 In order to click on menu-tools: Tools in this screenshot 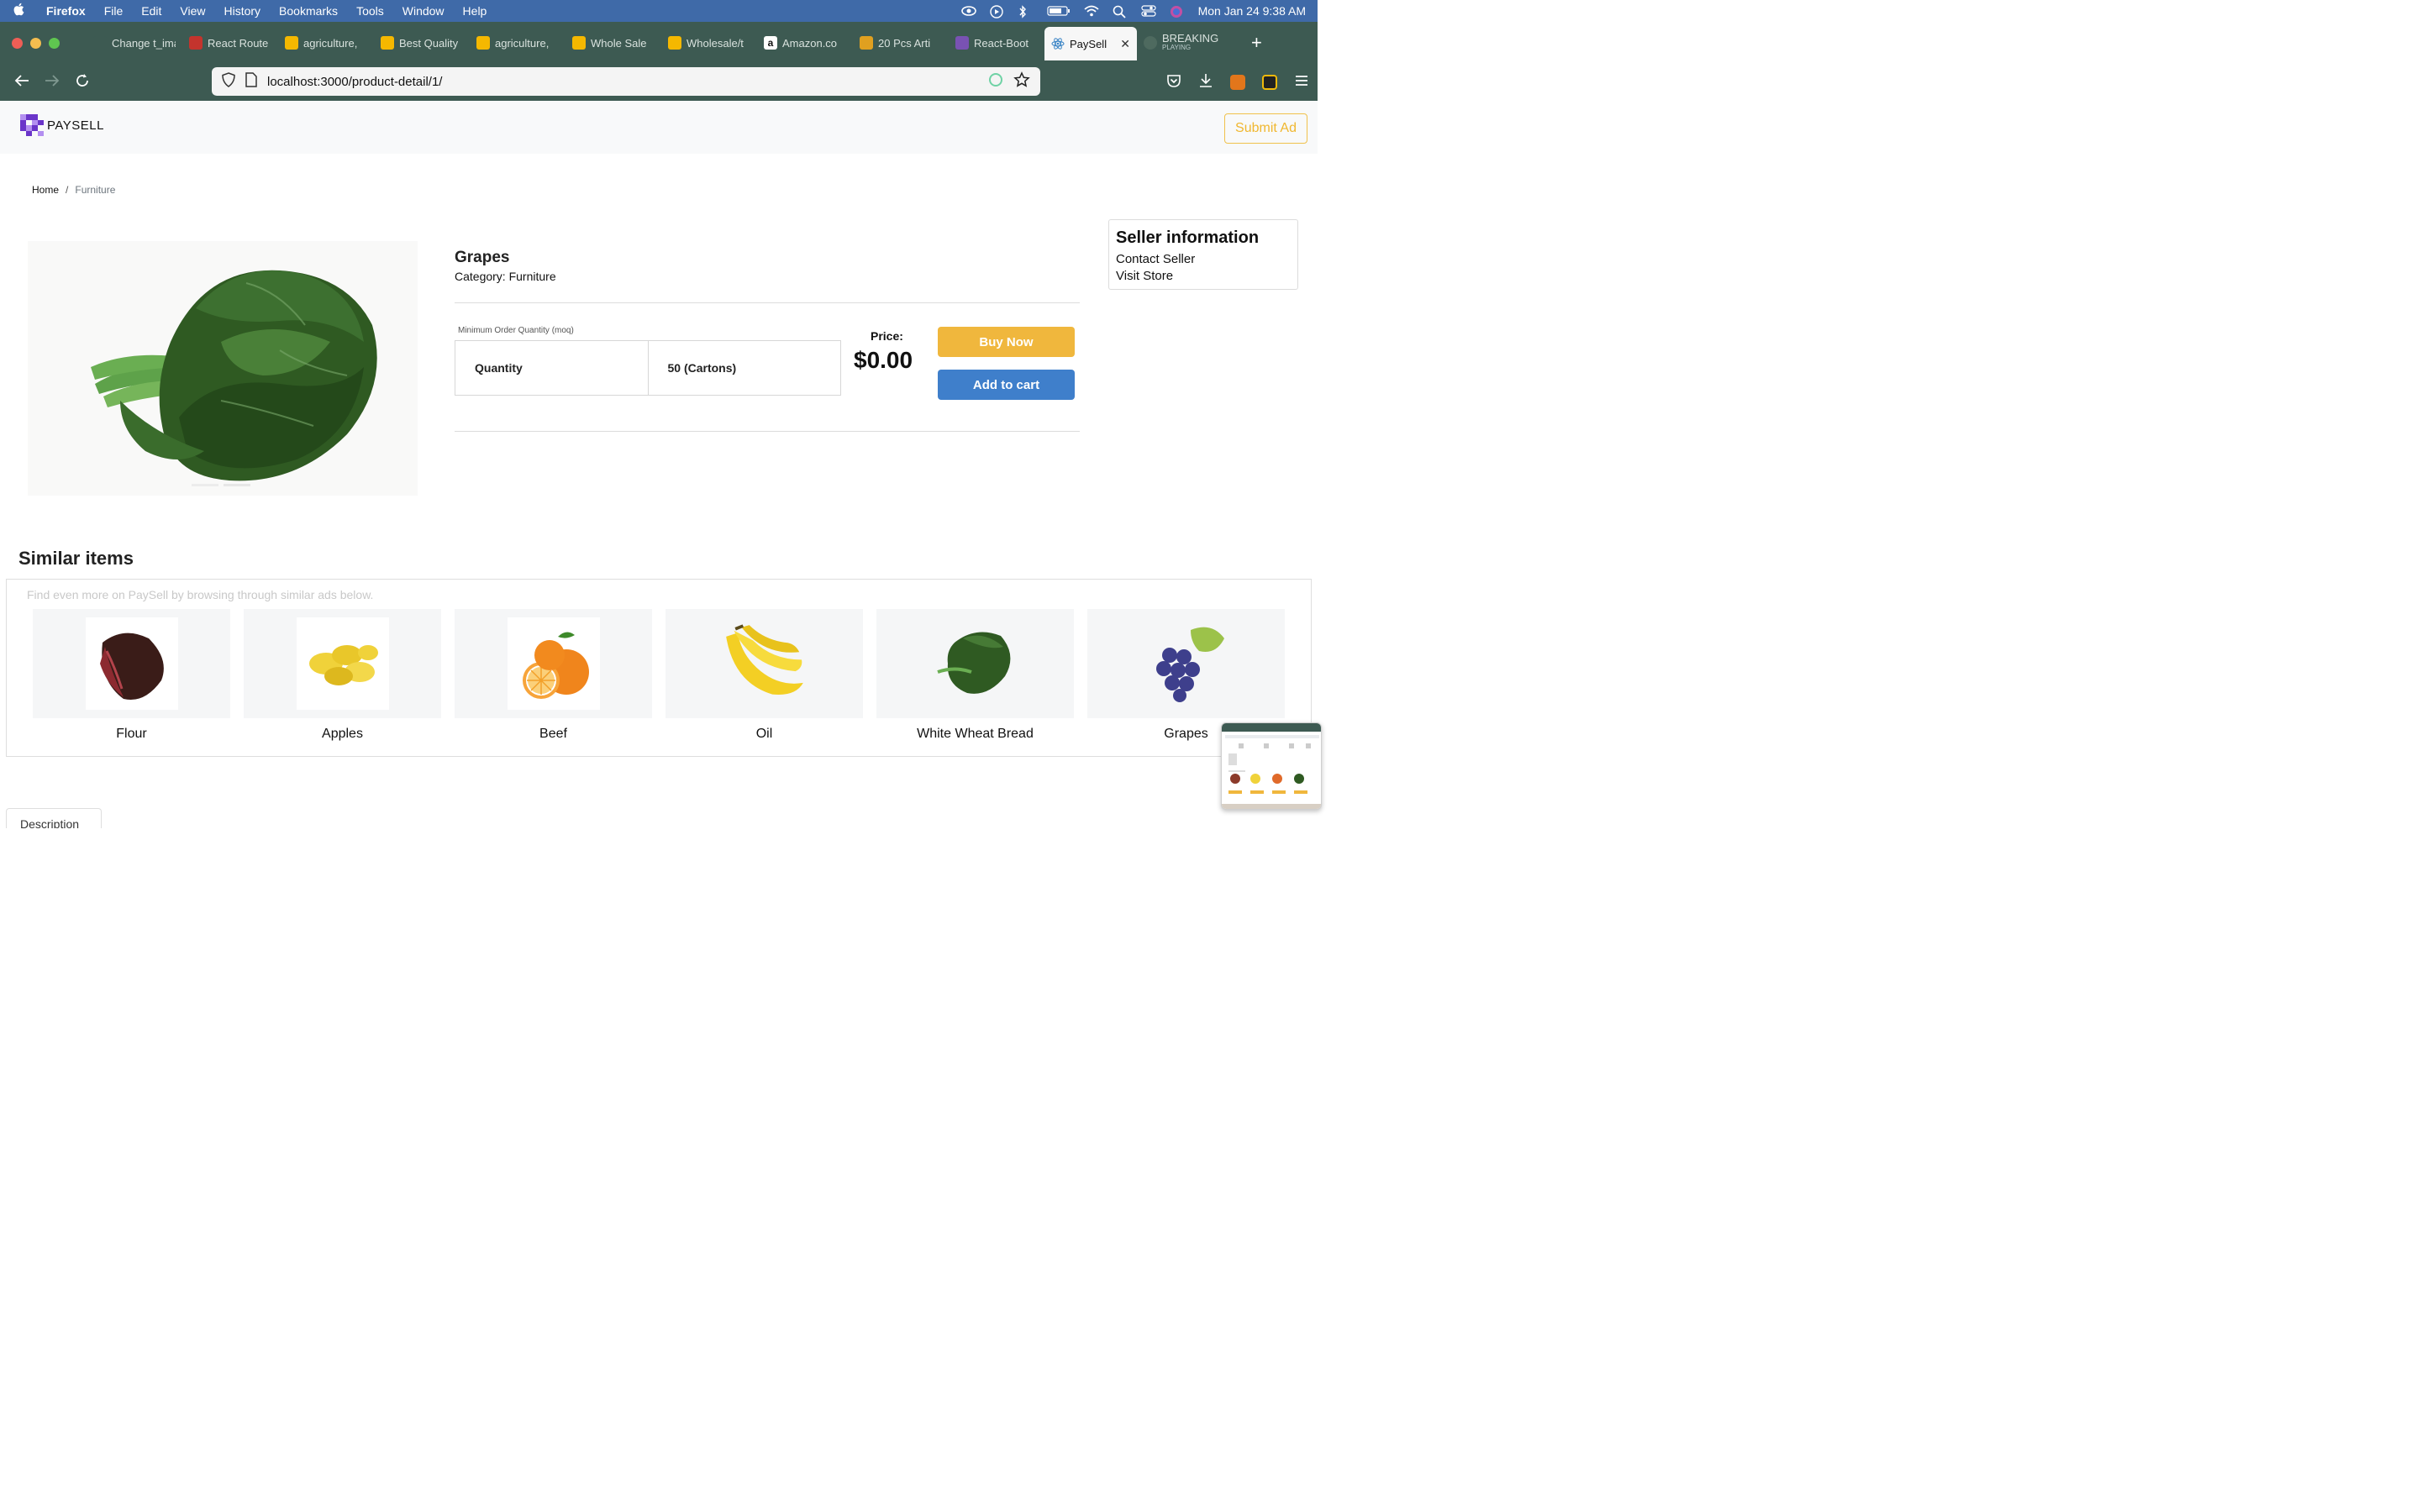, I will do `click(370, 11)`.